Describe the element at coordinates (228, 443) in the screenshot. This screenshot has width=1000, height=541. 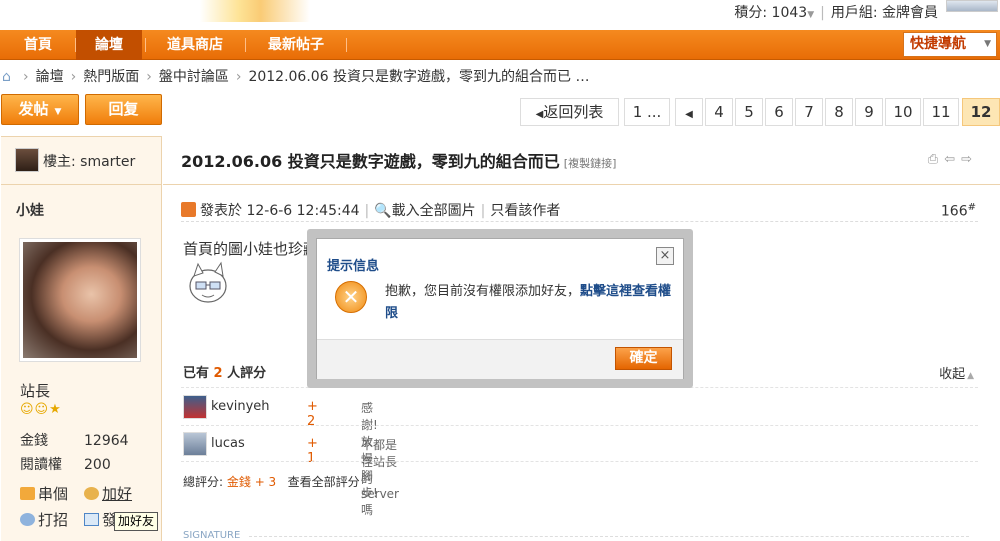
I see `rater-name: lucas` at that location.